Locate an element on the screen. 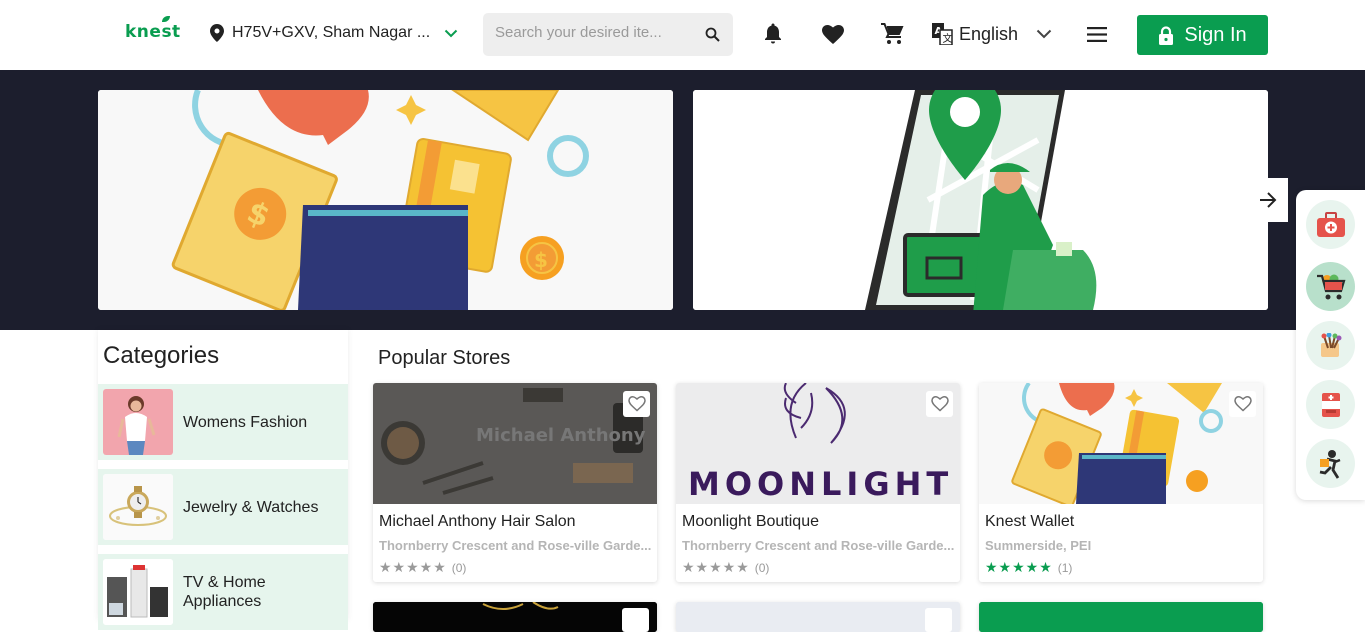  paint-brushes-icon is located at coordinates (1330, 344).